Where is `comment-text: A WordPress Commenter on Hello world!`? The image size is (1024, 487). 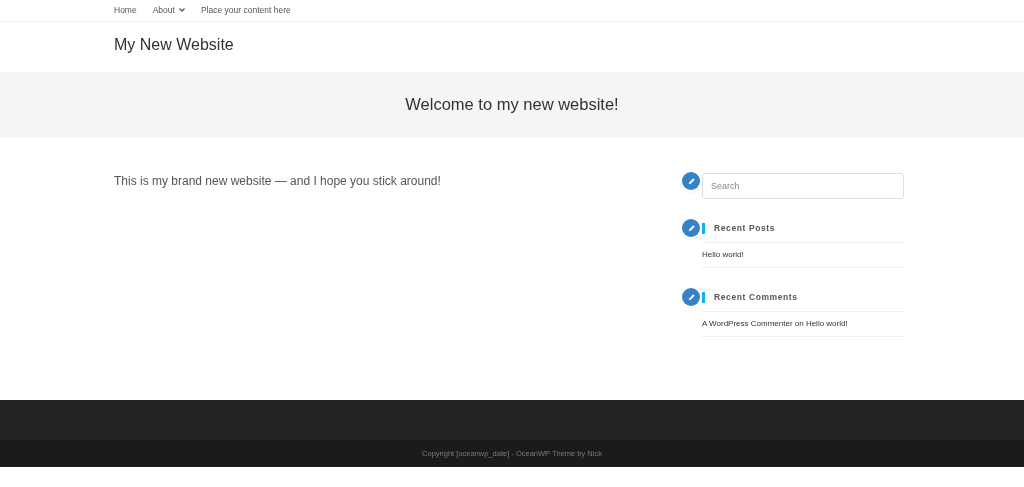 comment-text: A WordPress Commenter on Hello world! is located at coordinates (803, 324).